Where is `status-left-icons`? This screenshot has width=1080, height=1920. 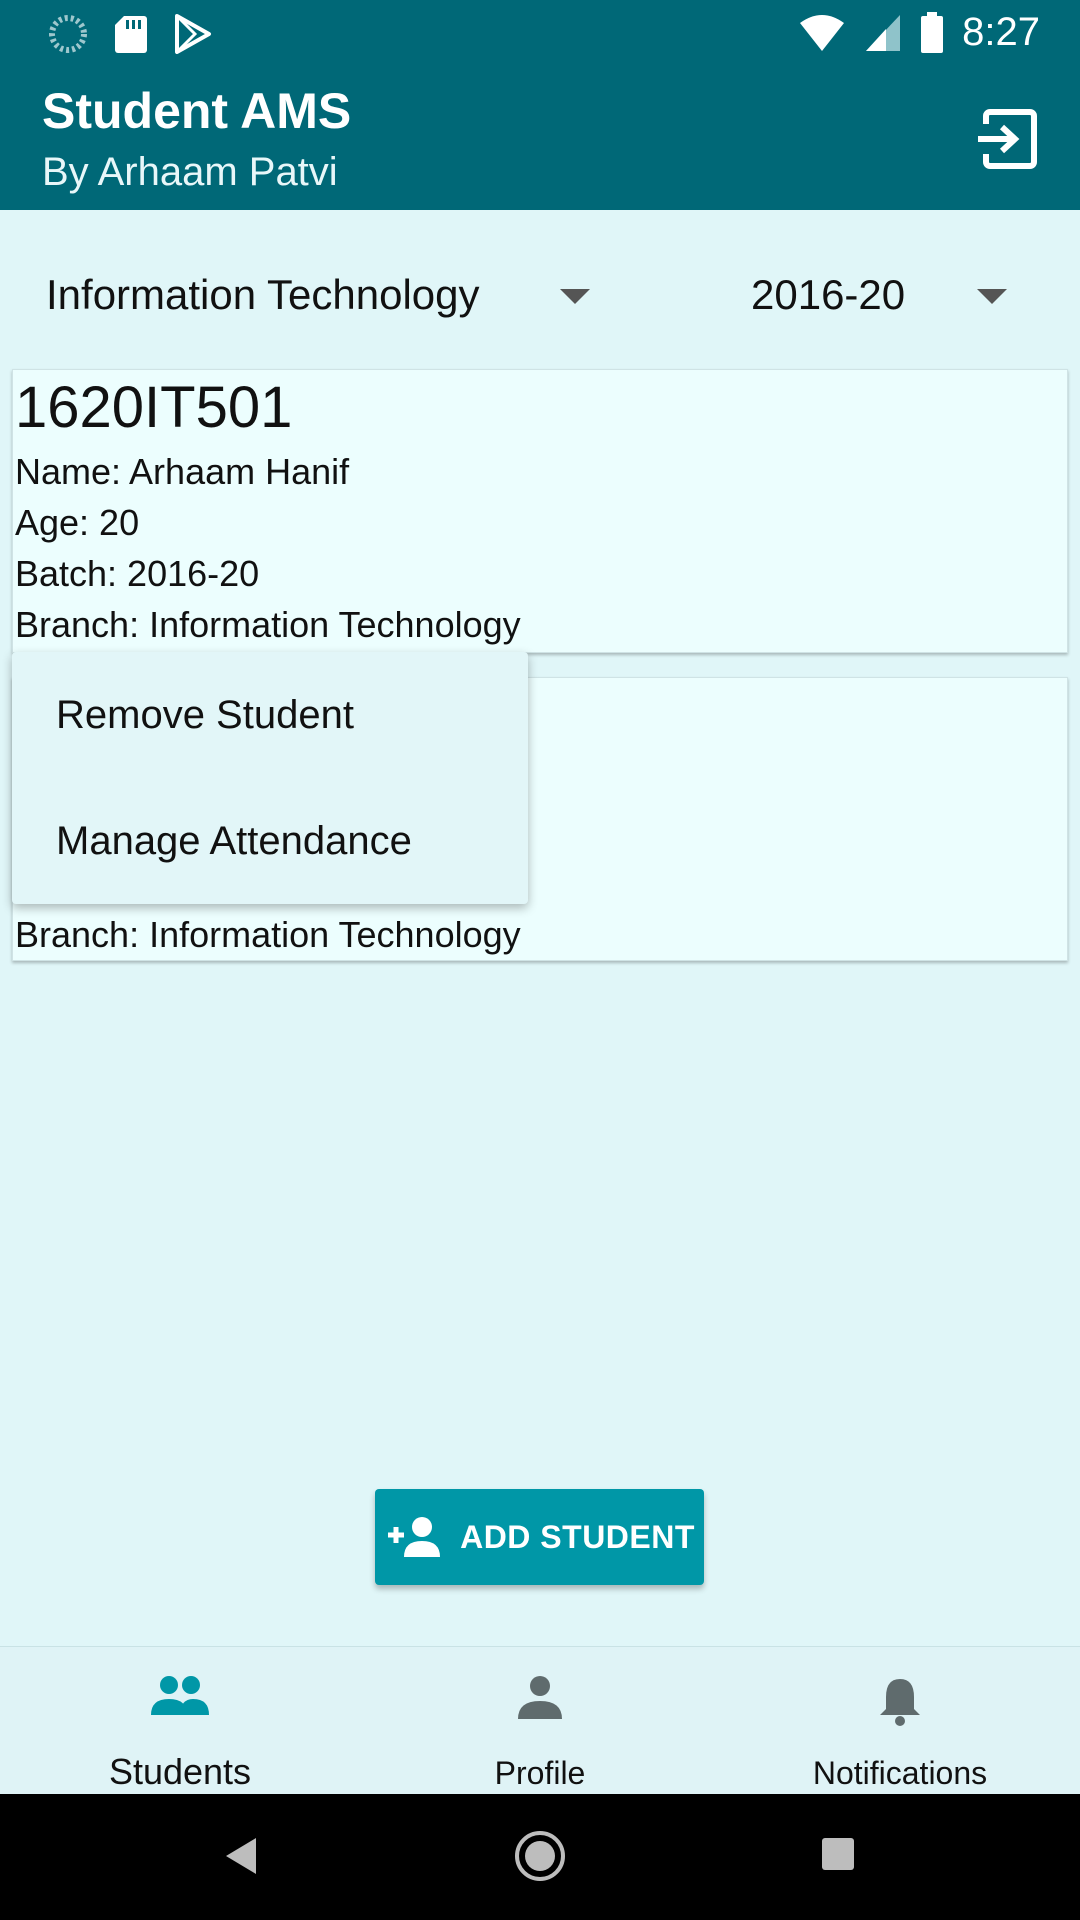
status-left-icons is located at coordinates (130, 34).